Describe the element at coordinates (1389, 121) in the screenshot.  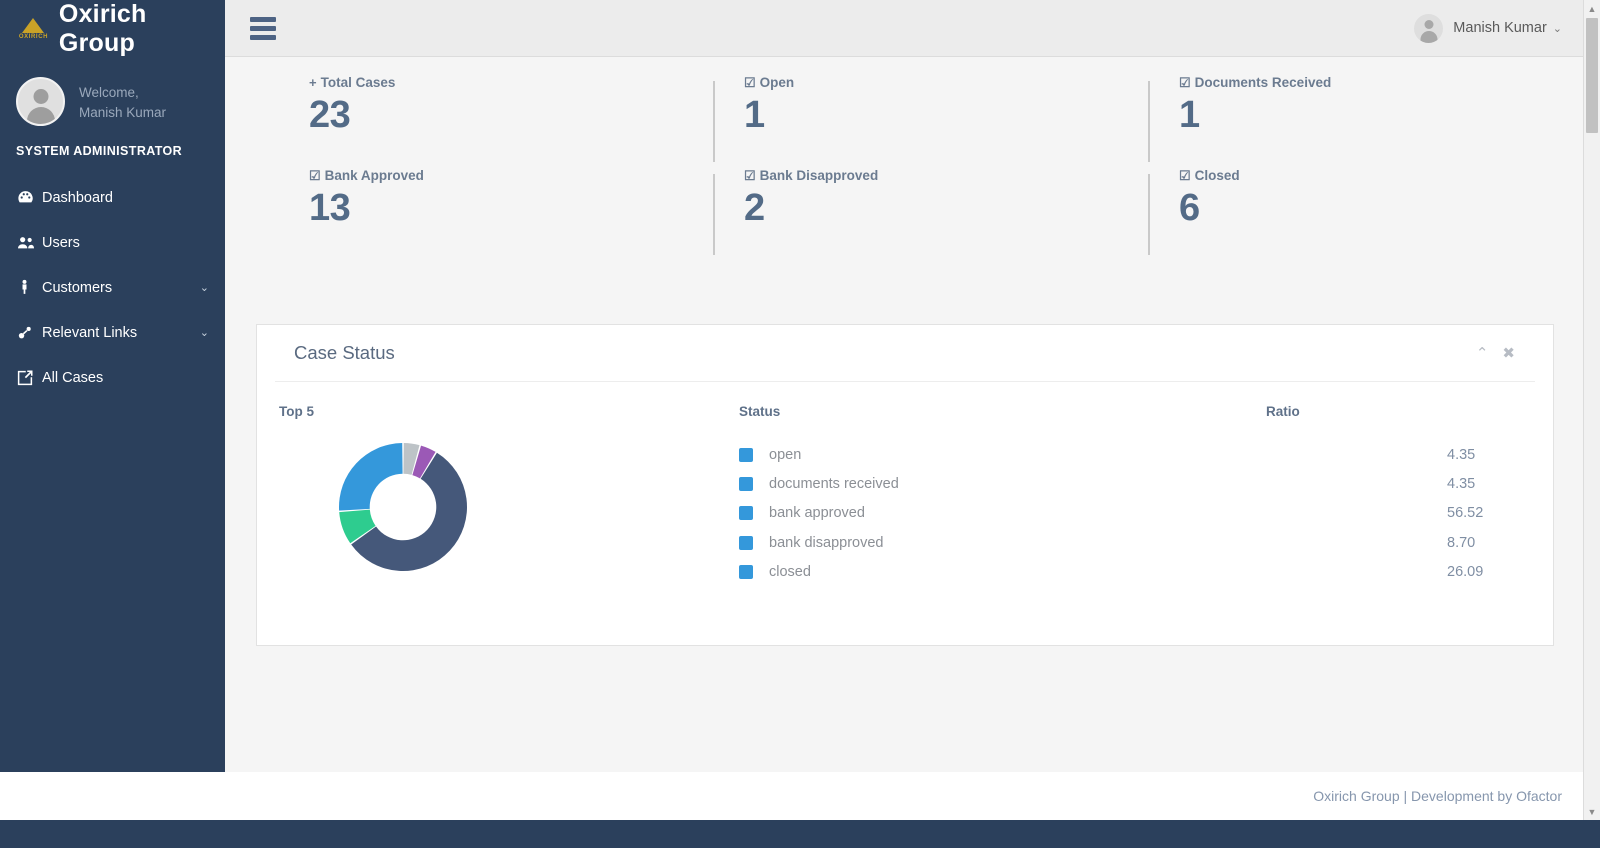
I see `stat-card-documents-received: ☑ Documents Received 1` at that location.